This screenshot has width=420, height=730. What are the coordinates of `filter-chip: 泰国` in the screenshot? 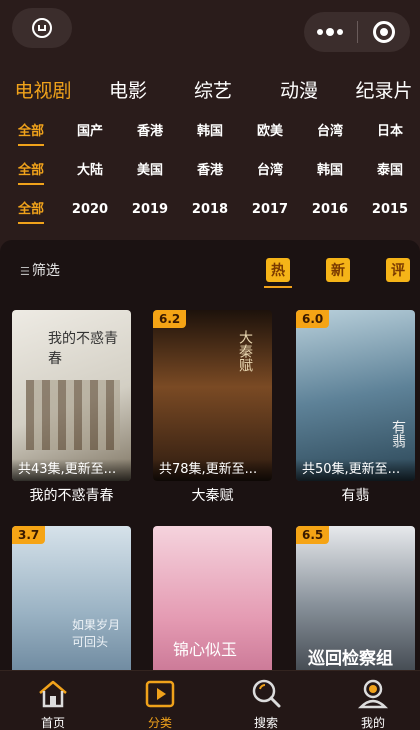 It's located at (390, 171).